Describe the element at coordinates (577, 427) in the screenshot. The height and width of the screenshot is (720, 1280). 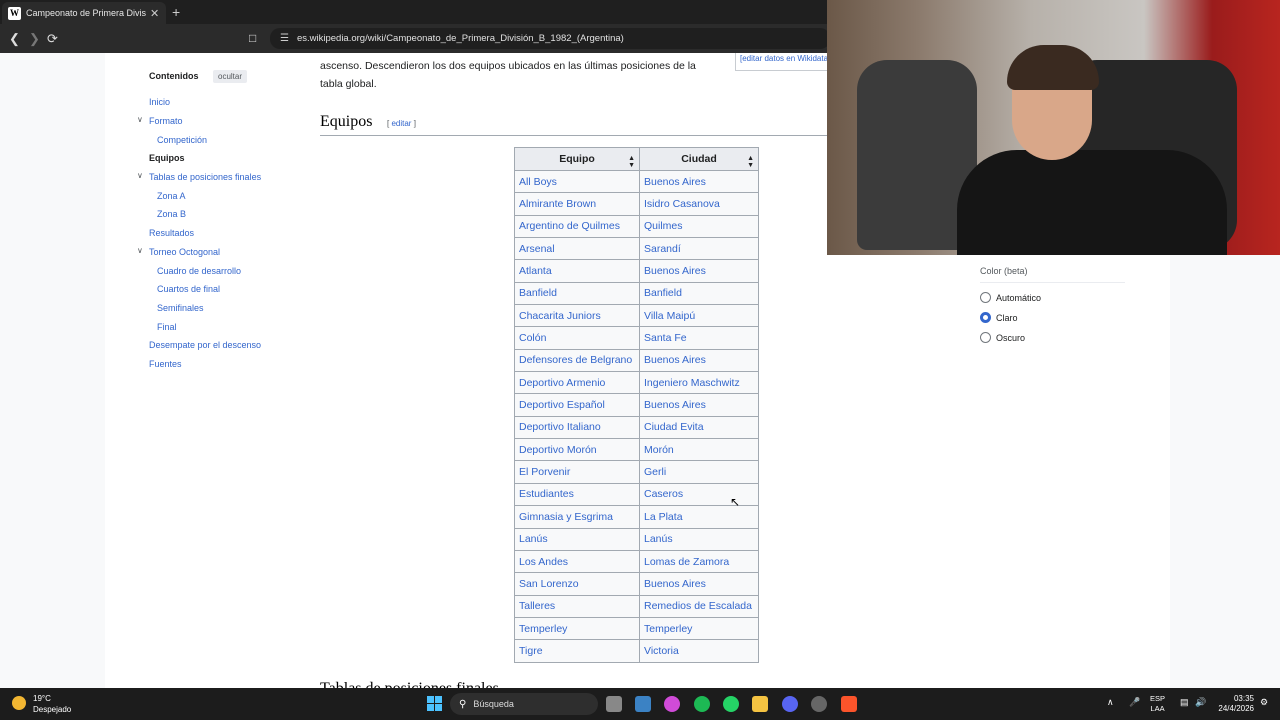
I see `team-link: Deportivo Italiano` at that location.